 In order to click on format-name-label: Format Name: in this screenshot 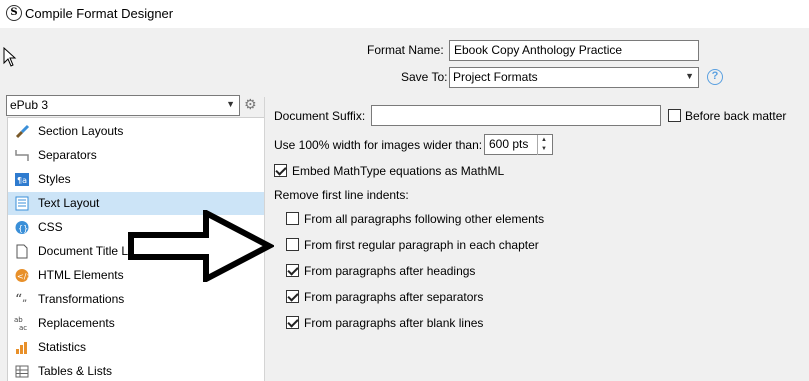, I will do `click(405, 50)`.